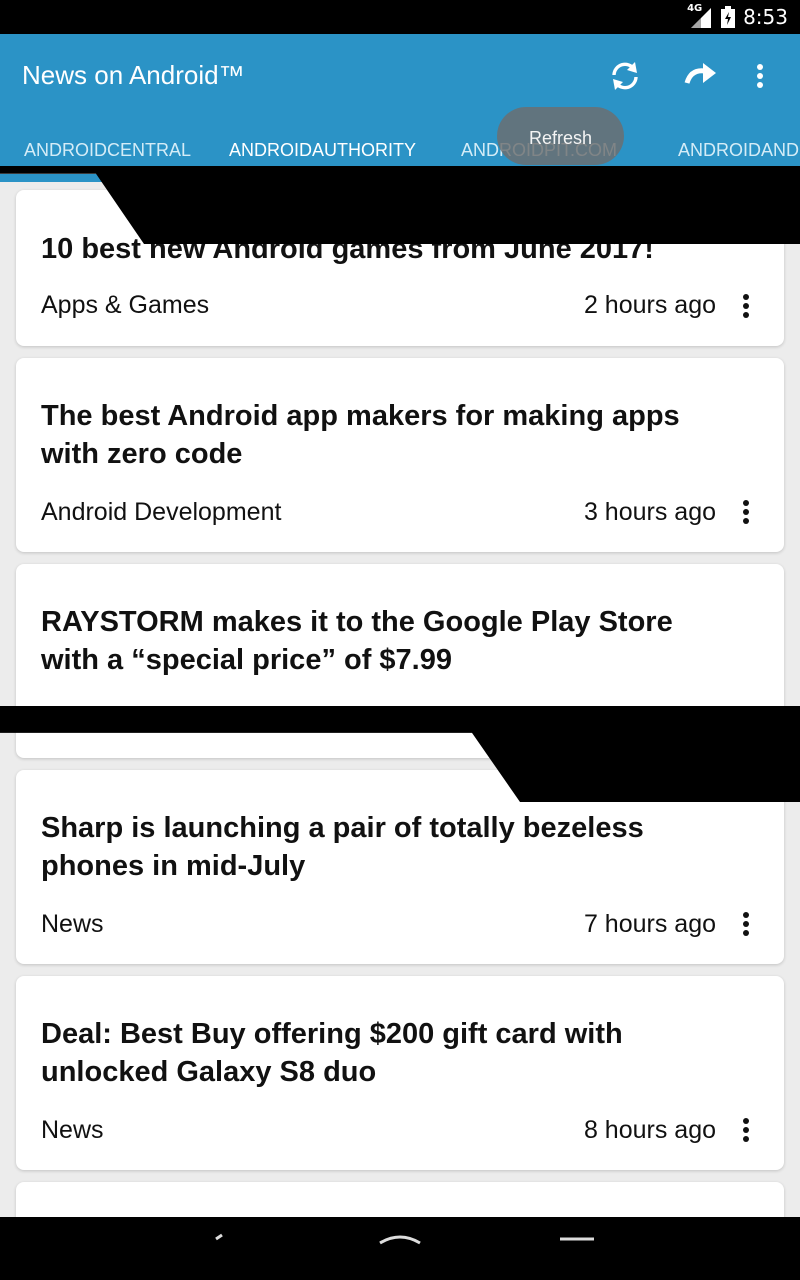  I want to click on status-bar: 4G 8:53, so click(400, 17).